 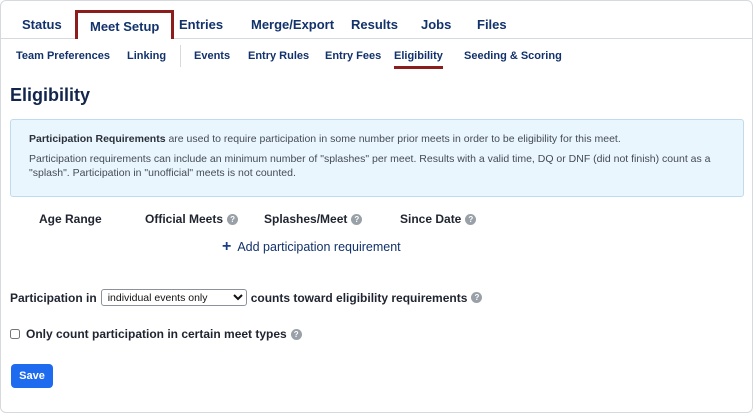 What do you see at coordinates (32, 376) in the screenshot?
I see `save-button: Save` at bounding box center [32, 376].